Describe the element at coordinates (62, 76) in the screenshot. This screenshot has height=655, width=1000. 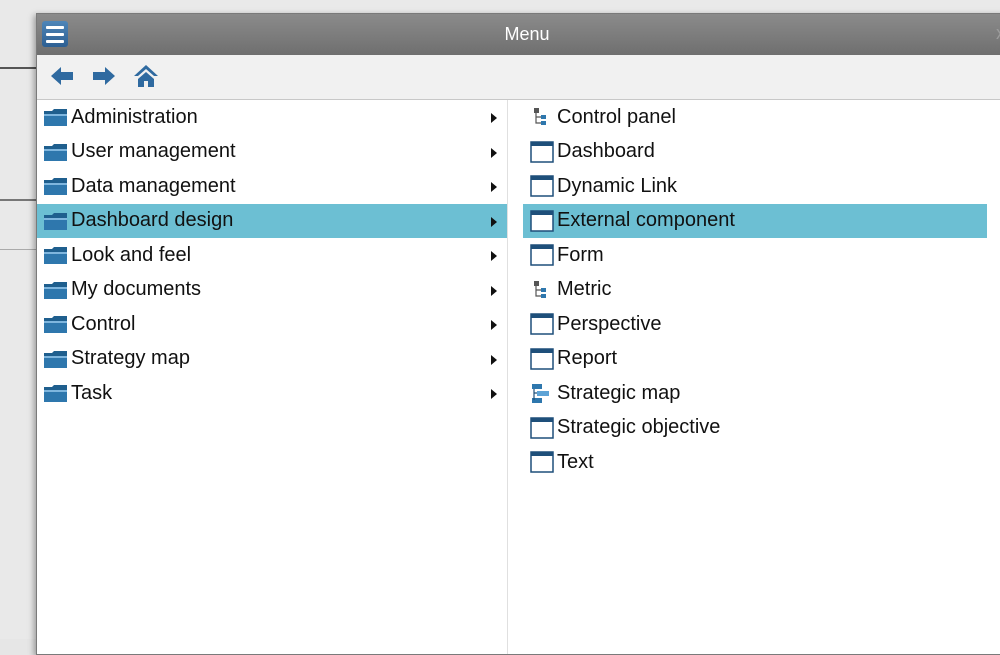
I see `arrow-left-icon` at that location.